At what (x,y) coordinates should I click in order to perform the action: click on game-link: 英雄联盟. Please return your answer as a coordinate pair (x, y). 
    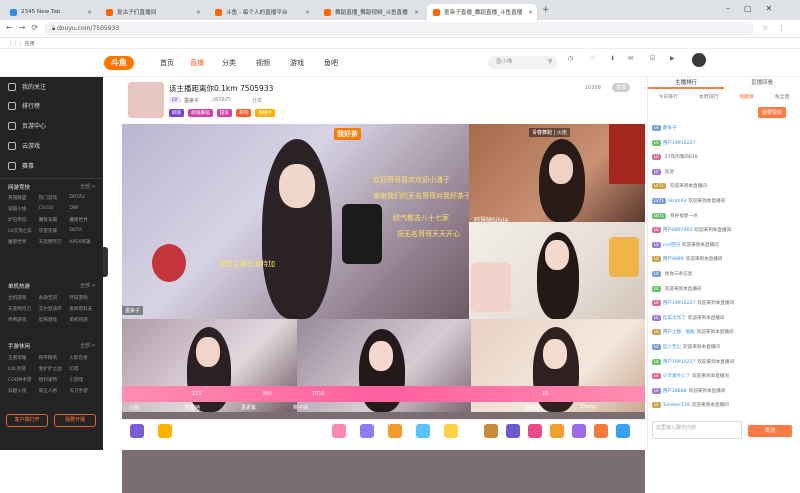
    Looking at the image, I should click on (23, 198).